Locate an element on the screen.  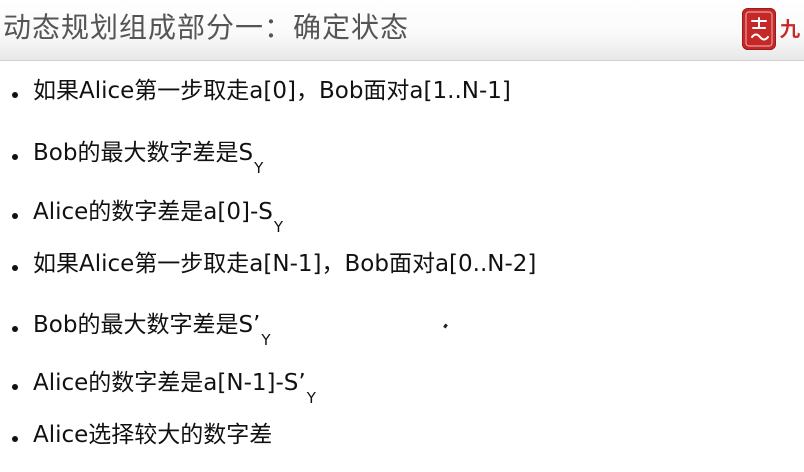
bullet-item: Alice的数字差是a[0]-SY is located at coordinates (148, 216).